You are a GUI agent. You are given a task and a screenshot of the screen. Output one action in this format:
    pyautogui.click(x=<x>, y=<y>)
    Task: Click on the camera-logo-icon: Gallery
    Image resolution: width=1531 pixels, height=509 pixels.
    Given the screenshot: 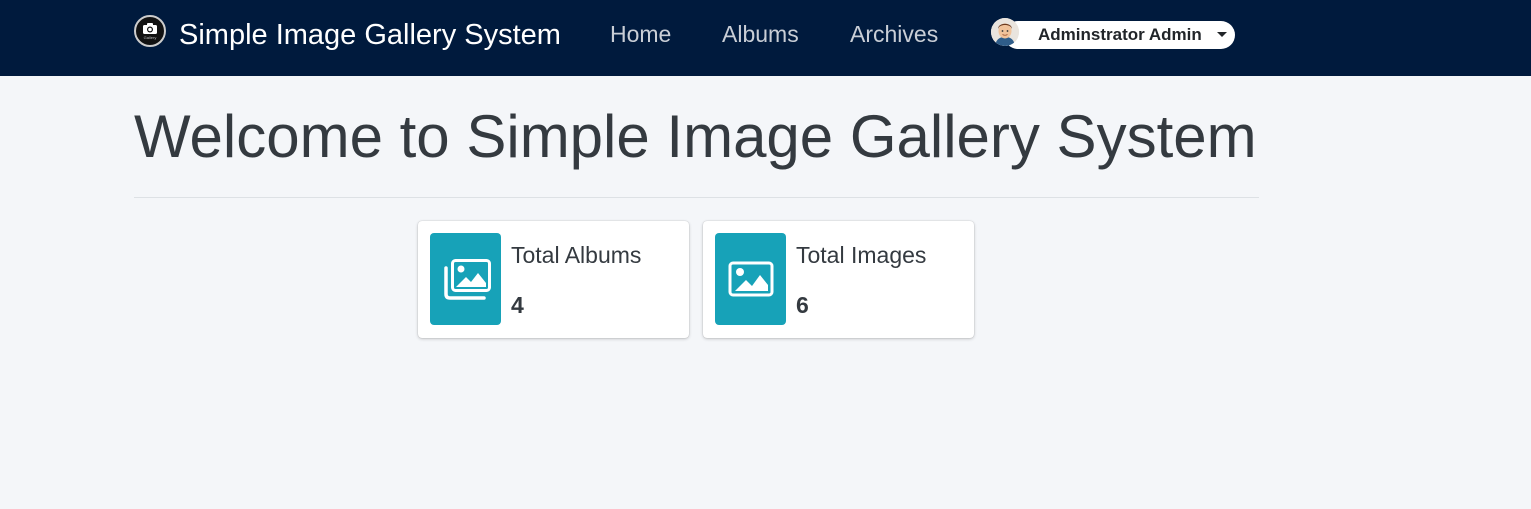 What is the action you would take?
    pyautogui.click(x=150, y=31)
    